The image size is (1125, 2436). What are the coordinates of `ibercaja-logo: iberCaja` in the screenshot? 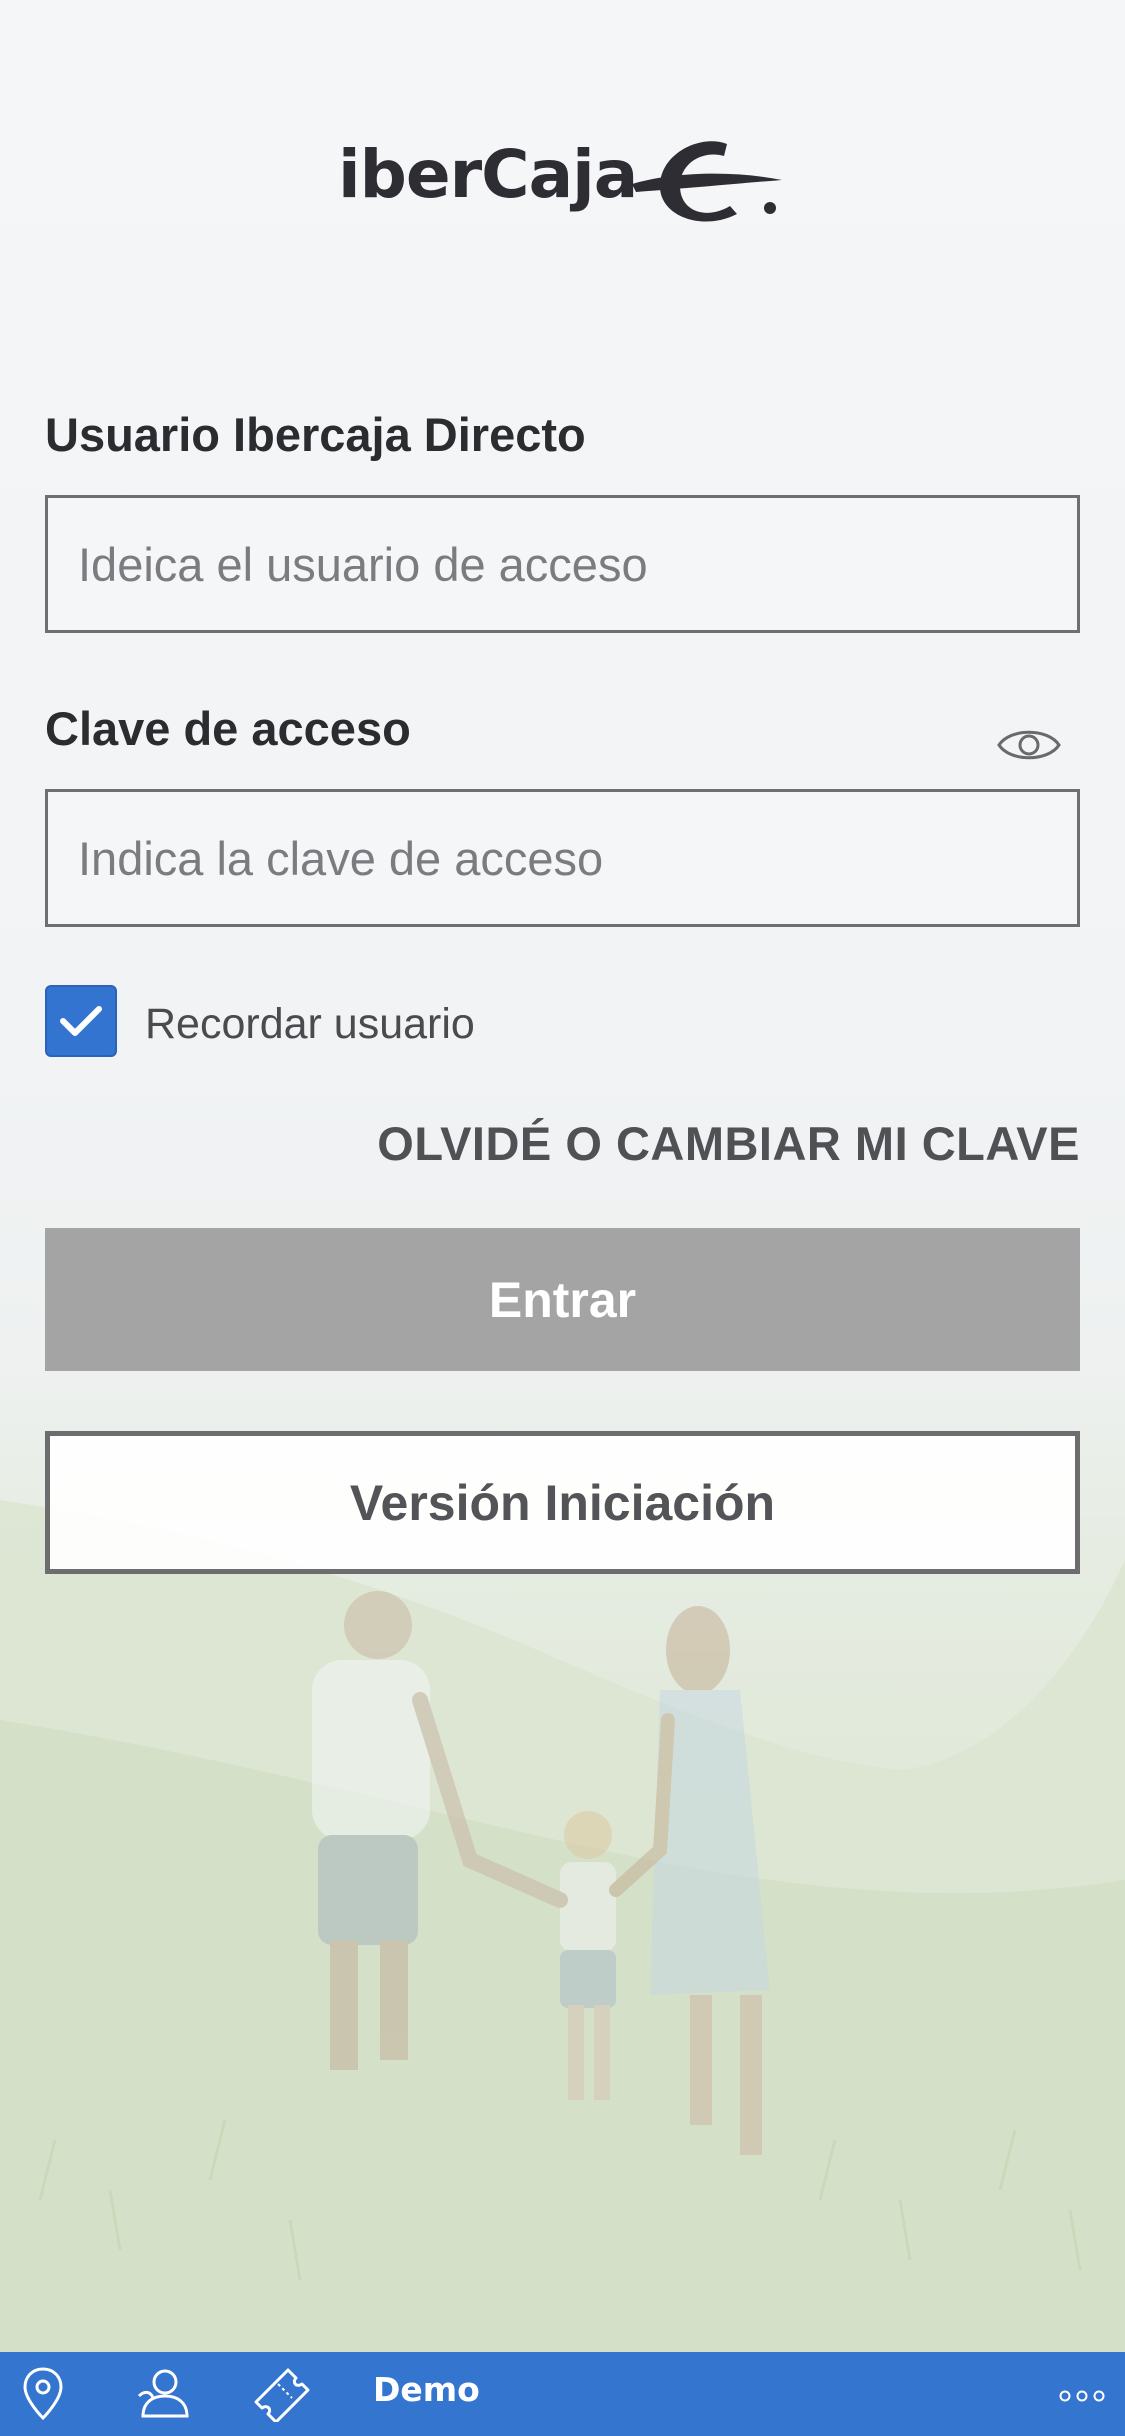 It's located at (562, 183).